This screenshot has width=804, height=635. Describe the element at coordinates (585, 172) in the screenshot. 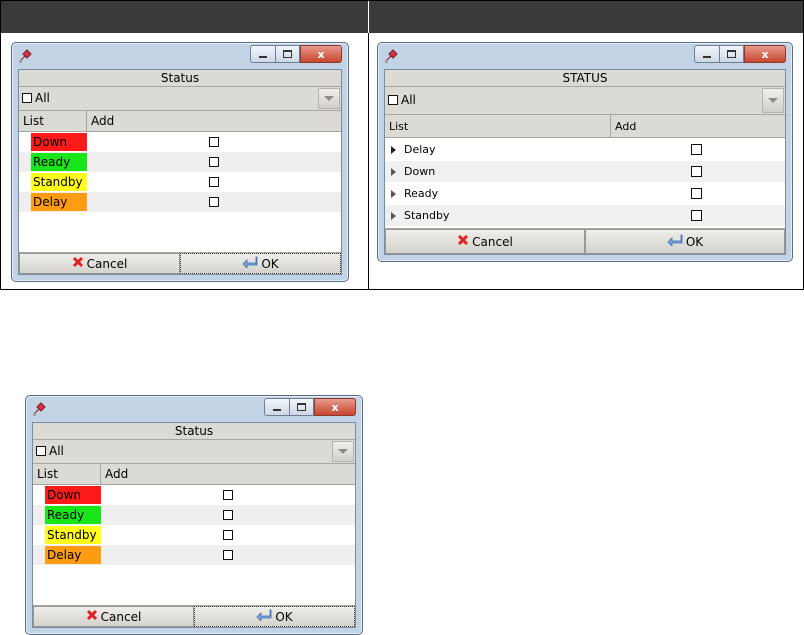

I see `tree-item: Down` at that location.